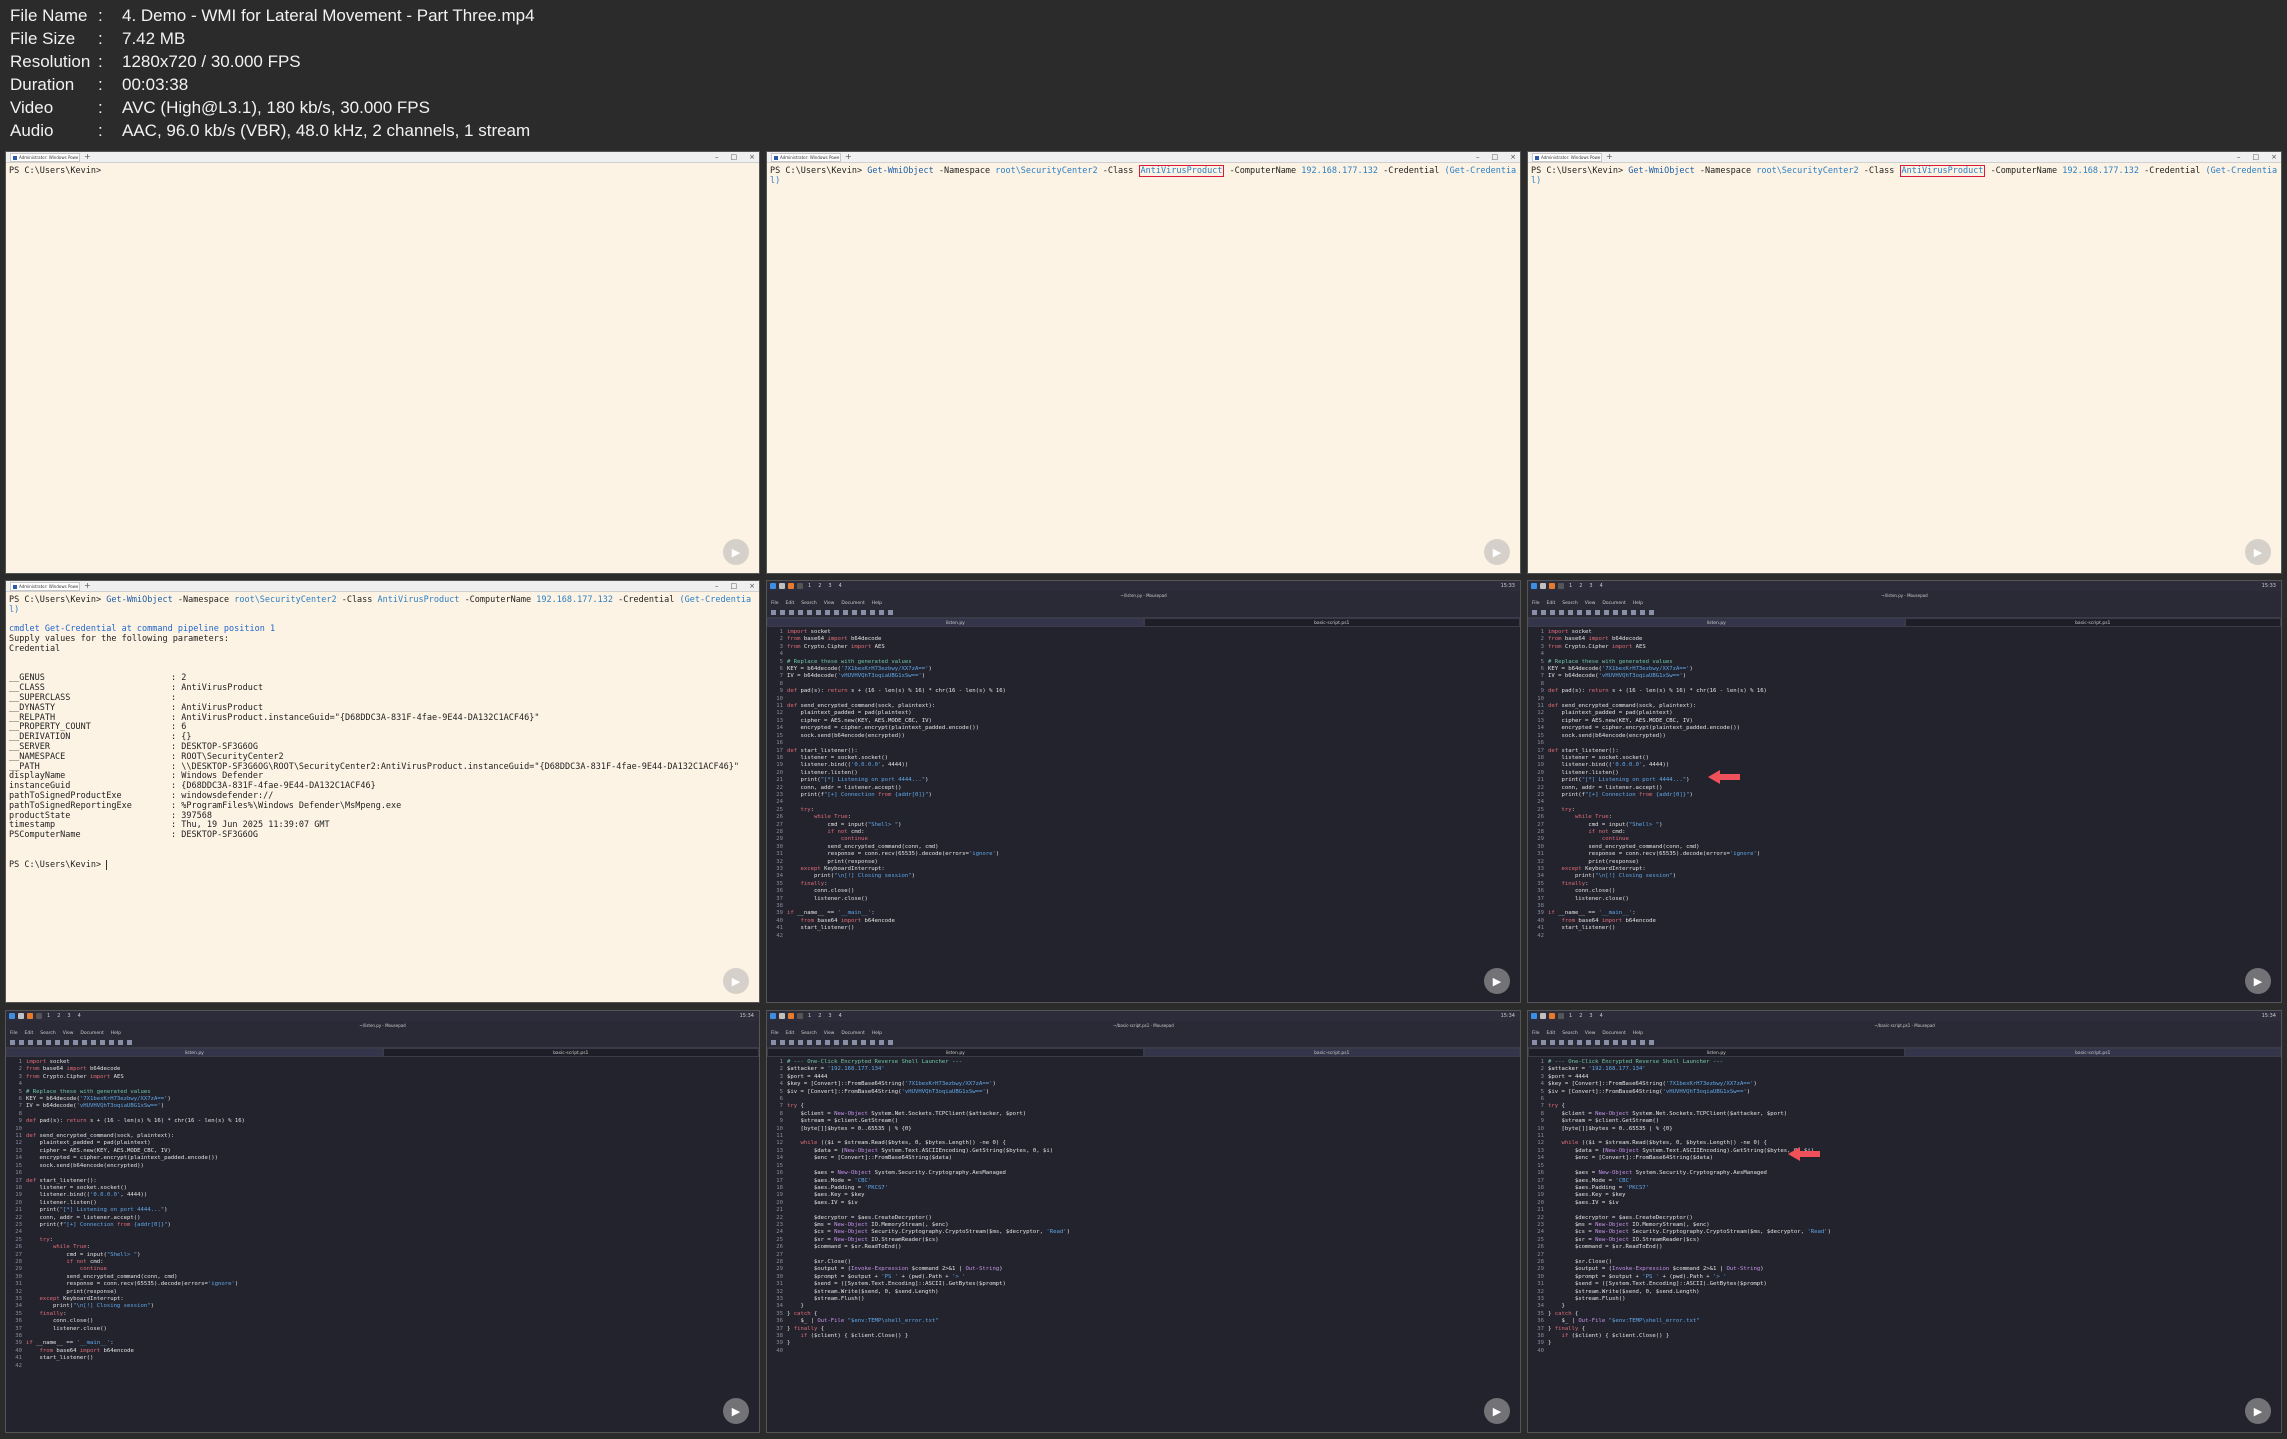 The width and height of the screenshot is (2287, 1439). I want to click on code-line: if not cmd:, so click(825, 832).